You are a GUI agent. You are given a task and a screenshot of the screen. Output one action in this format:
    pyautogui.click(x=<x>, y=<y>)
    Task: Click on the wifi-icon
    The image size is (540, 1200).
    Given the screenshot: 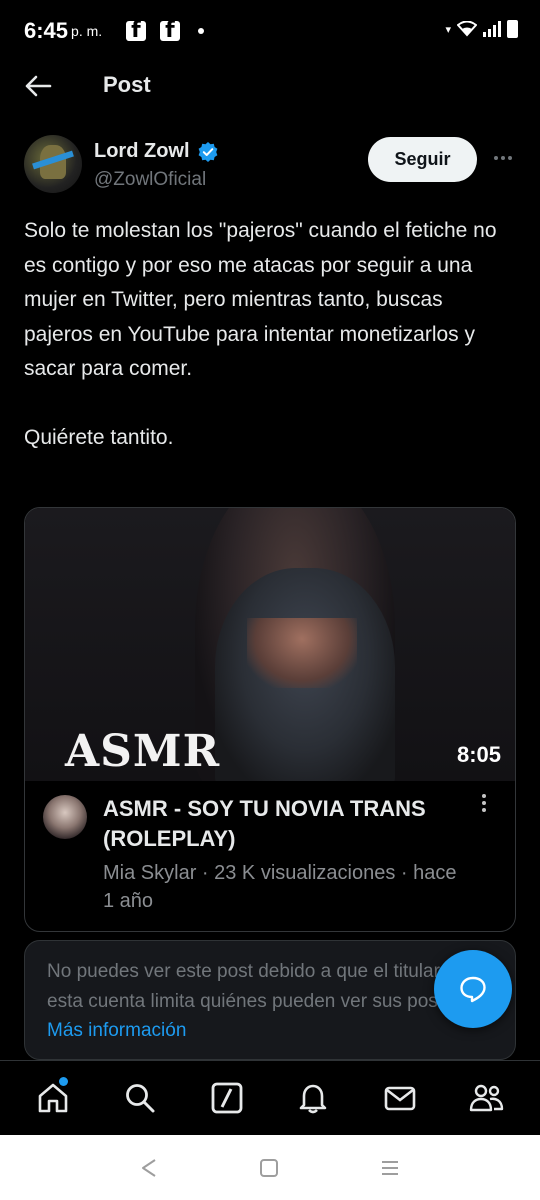 What is the action you would take?
    pyautogui.click(x=467, y=29)
    